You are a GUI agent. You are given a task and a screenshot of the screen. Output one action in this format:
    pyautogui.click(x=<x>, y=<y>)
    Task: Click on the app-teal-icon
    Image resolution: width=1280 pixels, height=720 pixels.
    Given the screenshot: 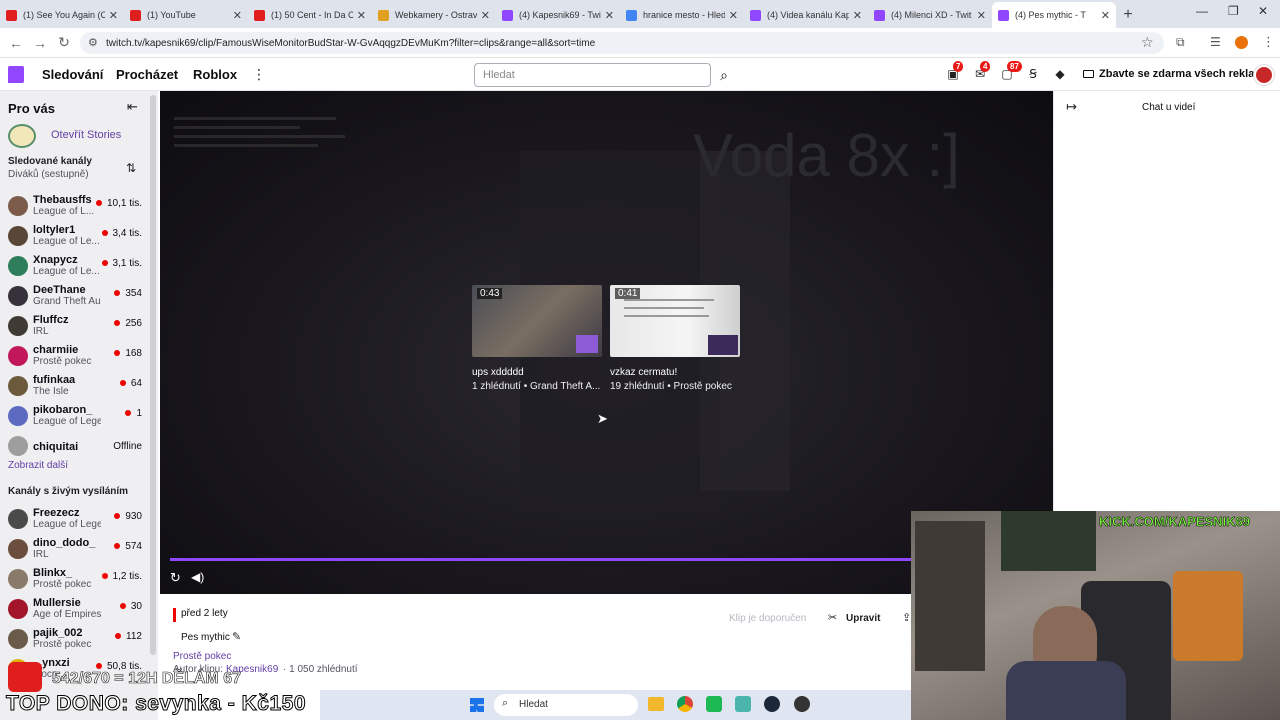 What is the action you would take?
    pyautogui.click(x=743, y=704)
    